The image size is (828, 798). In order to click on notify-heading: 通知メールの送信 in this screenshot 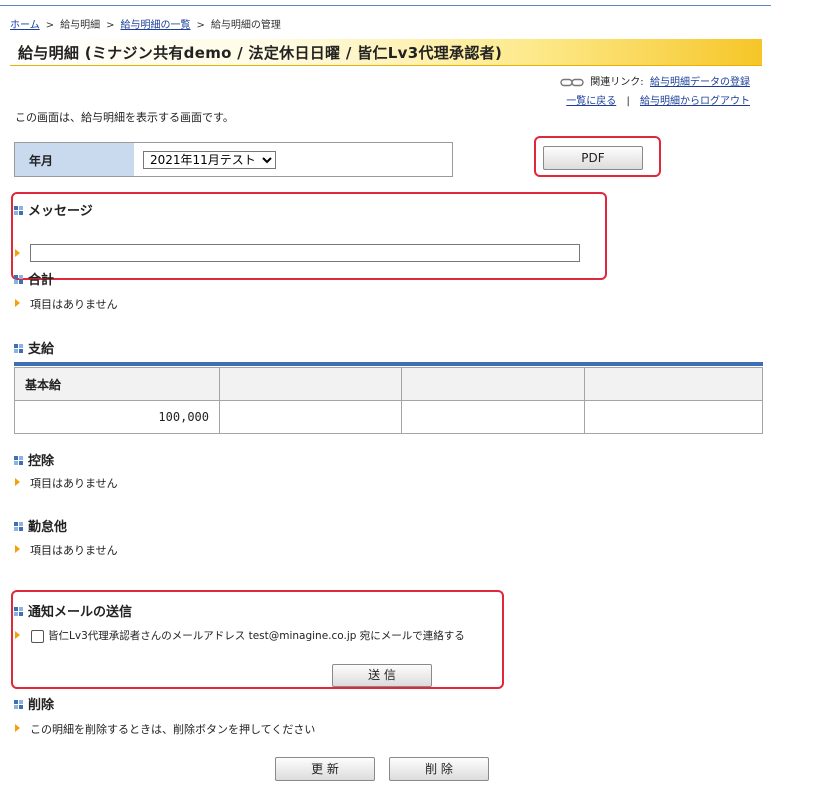, I will do `click(73, 610)`.